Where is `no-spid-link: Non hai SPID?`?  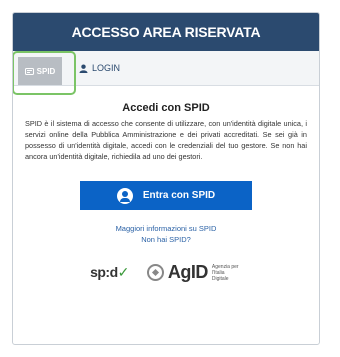 no-spid-link: Non hai SPID? is located at coordinates (166, 239).